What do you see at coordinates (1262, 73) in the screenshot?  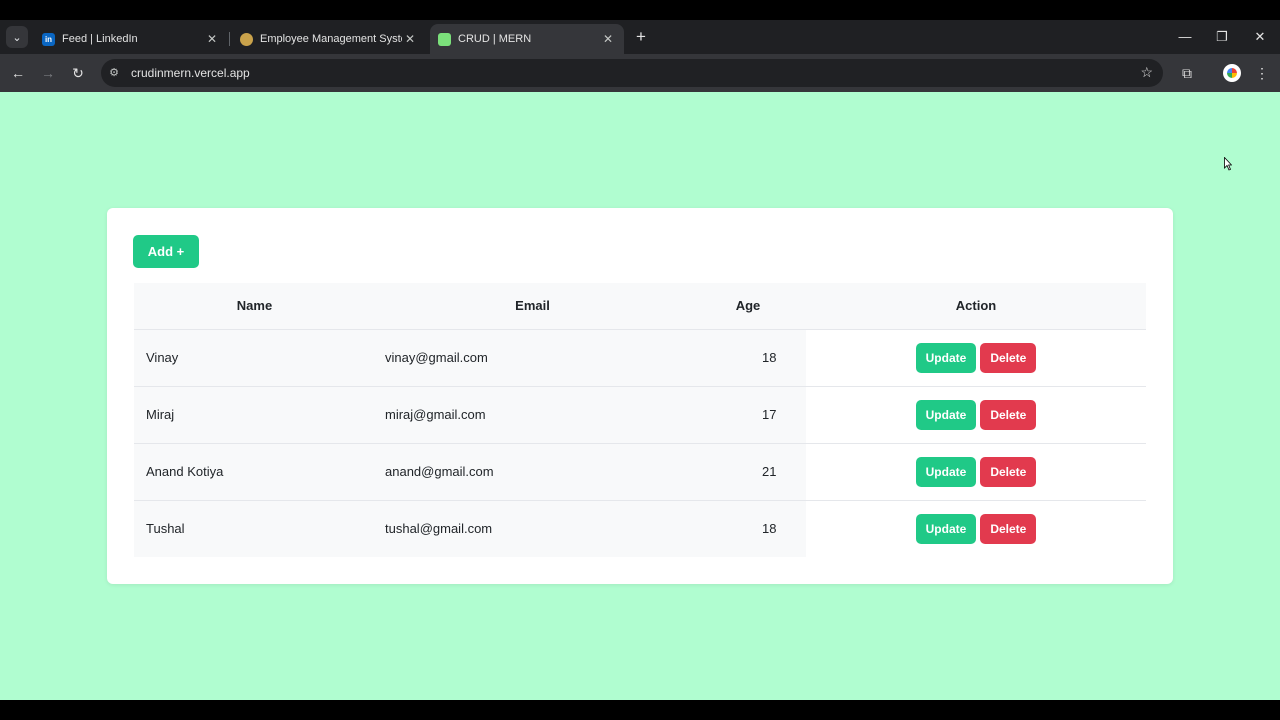 I see `more-menu-icon: ⋮` at bounding box center [1262, 73].